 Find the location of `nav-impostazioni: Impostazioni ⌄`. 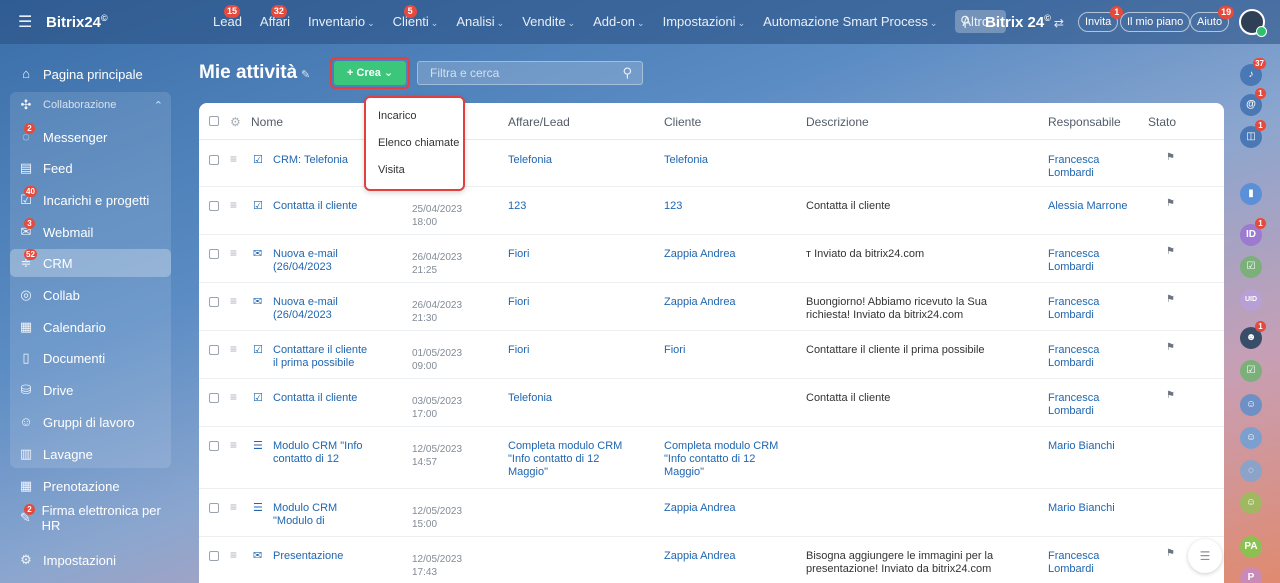

nav-impostazioni: Impostazioni ⌄ is located at coordinates (704, 22).